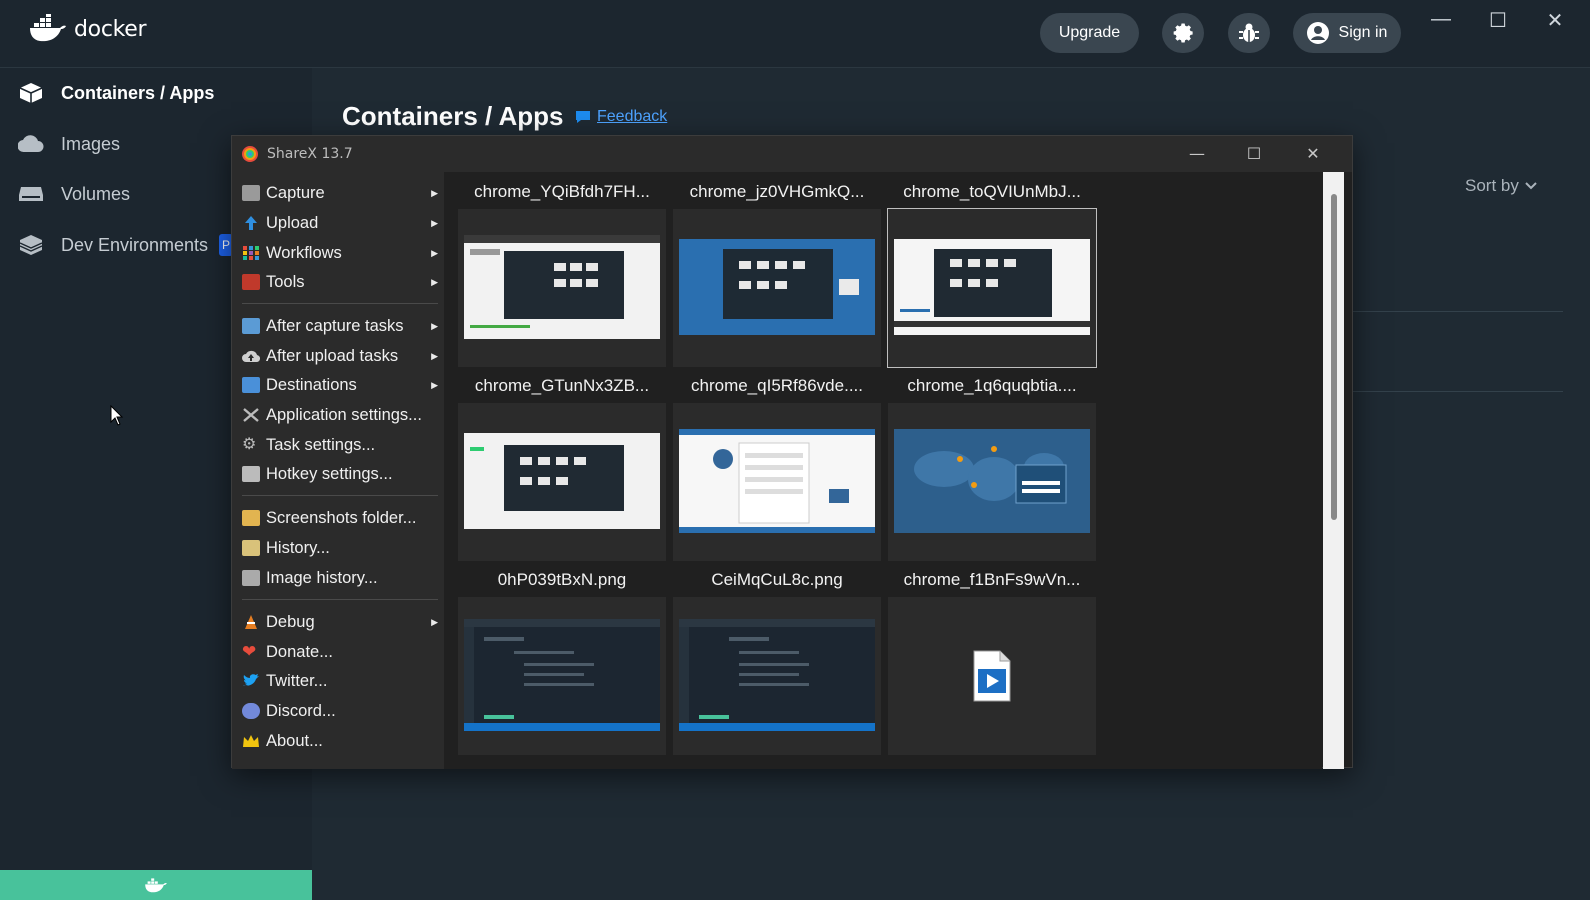 The height and width of the screenshot is (900, 1590). I want to click on sharex-close-icon: ✕, so click(1313, 153).